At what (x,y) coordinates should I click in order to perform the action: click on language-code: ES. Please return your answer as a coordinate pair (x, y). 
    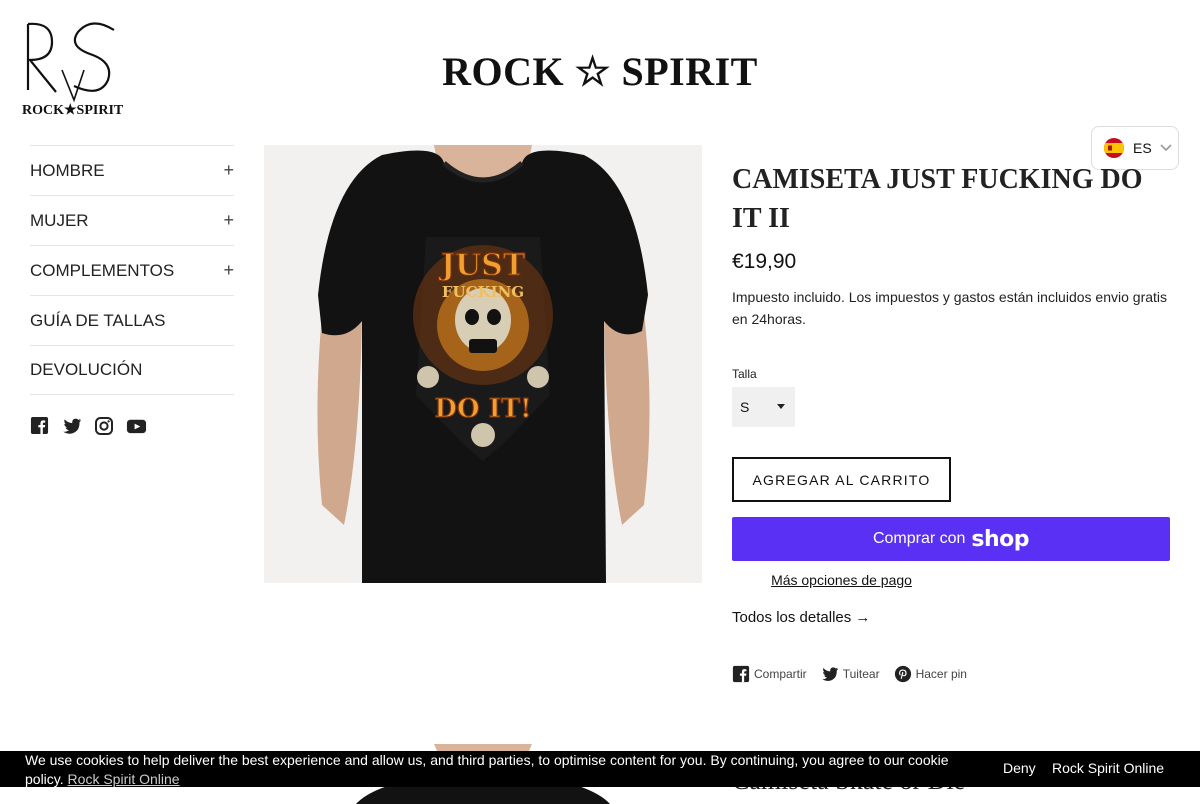
    Looking at the image, I should click on (1142, 148).